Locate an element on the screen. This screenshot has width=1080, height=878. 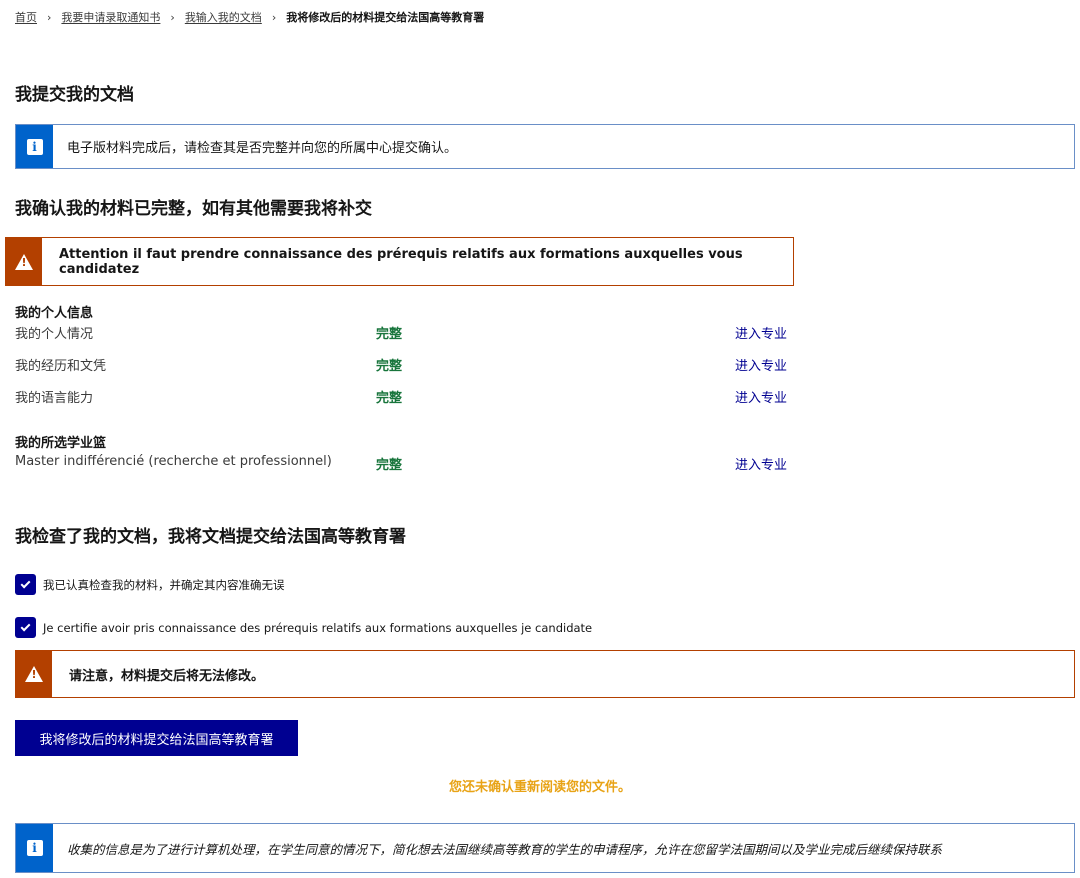
checkbox-label: 我已认真检查我的材料，并确定其内容准确无误 is located at coordinates (164, 584).